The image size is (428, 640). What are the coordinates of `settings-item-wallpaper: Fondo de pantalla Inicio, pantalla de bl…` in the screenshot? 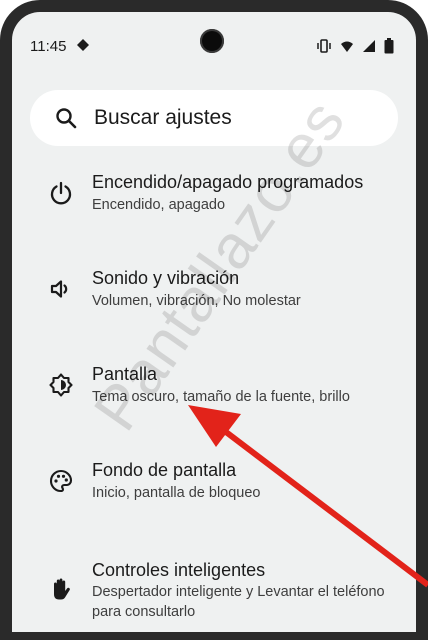 It's located at (214, 490).